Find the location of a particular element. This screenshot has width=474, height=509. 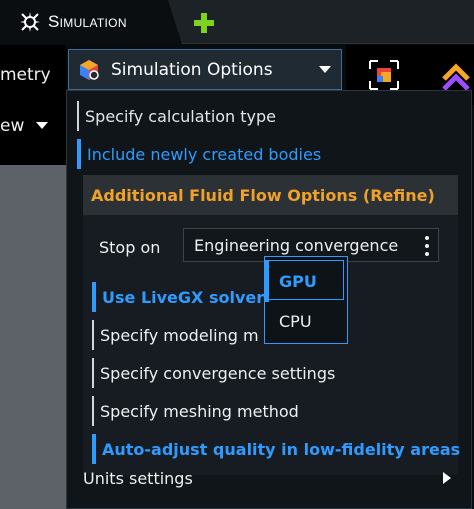

simulation-options-dropdown: Simulation Options is located at coordinates (205, 69).